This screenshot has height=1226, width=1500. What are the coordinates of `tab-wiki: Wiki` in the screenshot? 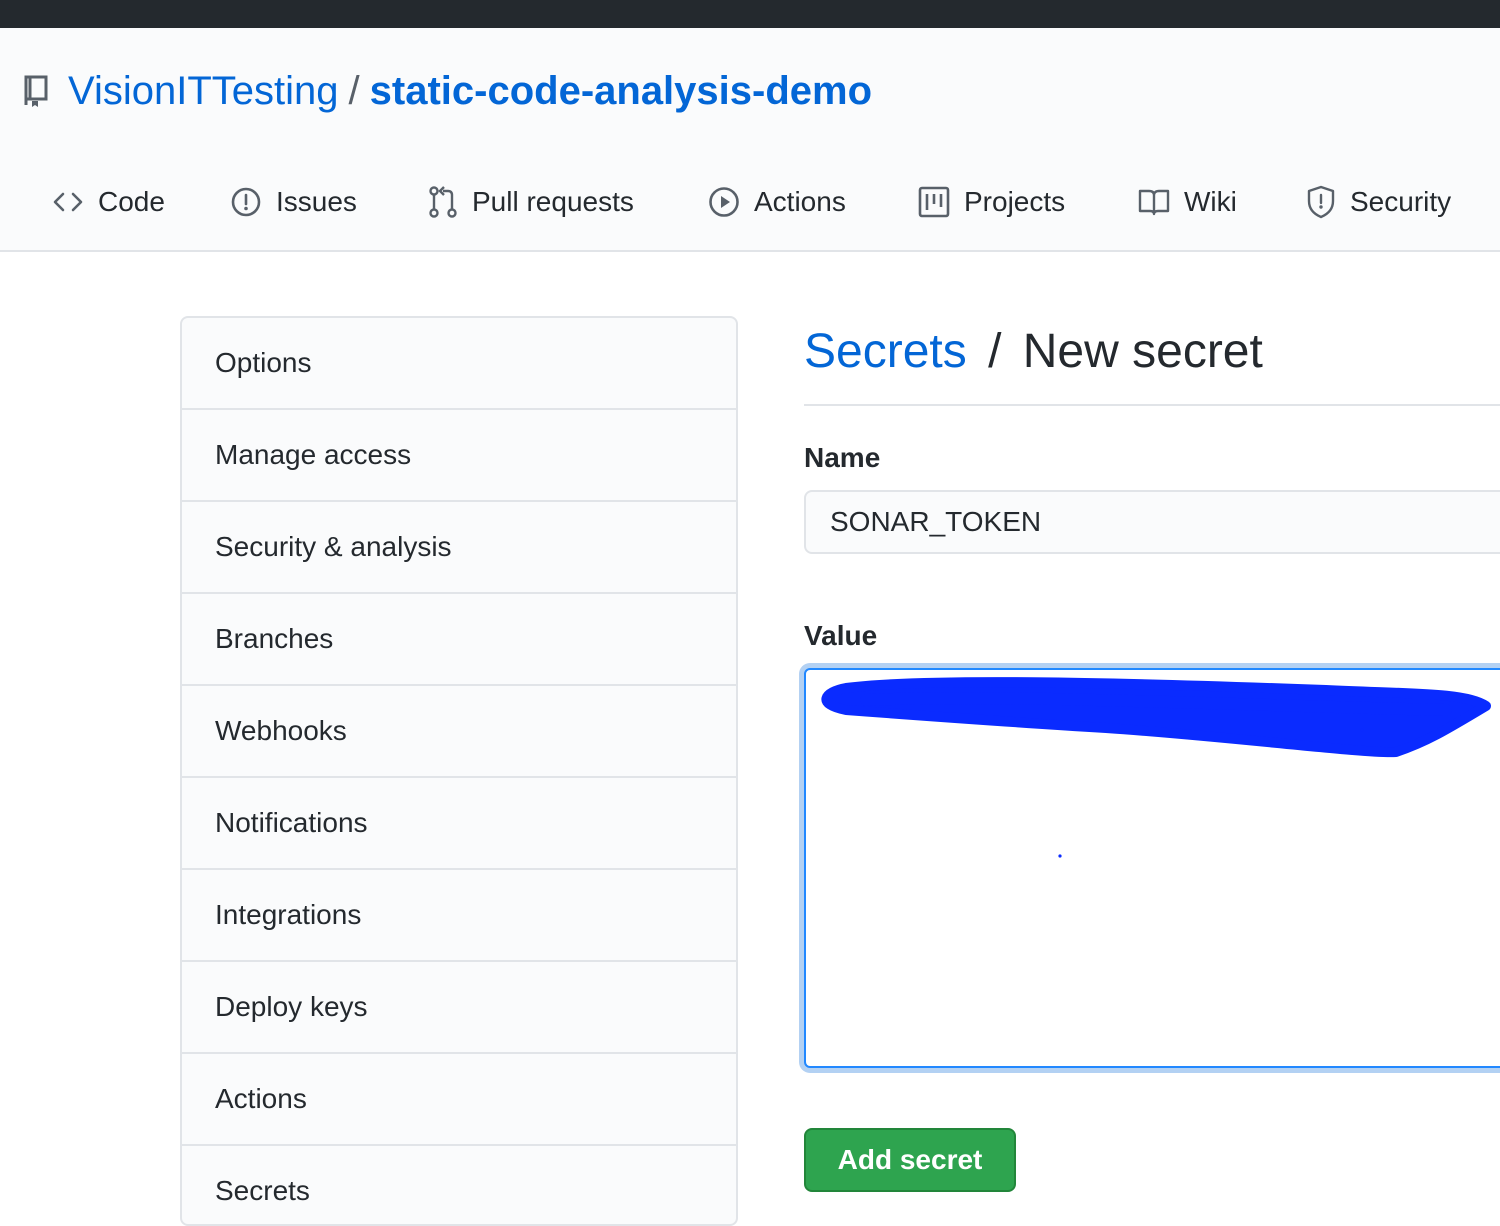 It's located at (1187, 202).